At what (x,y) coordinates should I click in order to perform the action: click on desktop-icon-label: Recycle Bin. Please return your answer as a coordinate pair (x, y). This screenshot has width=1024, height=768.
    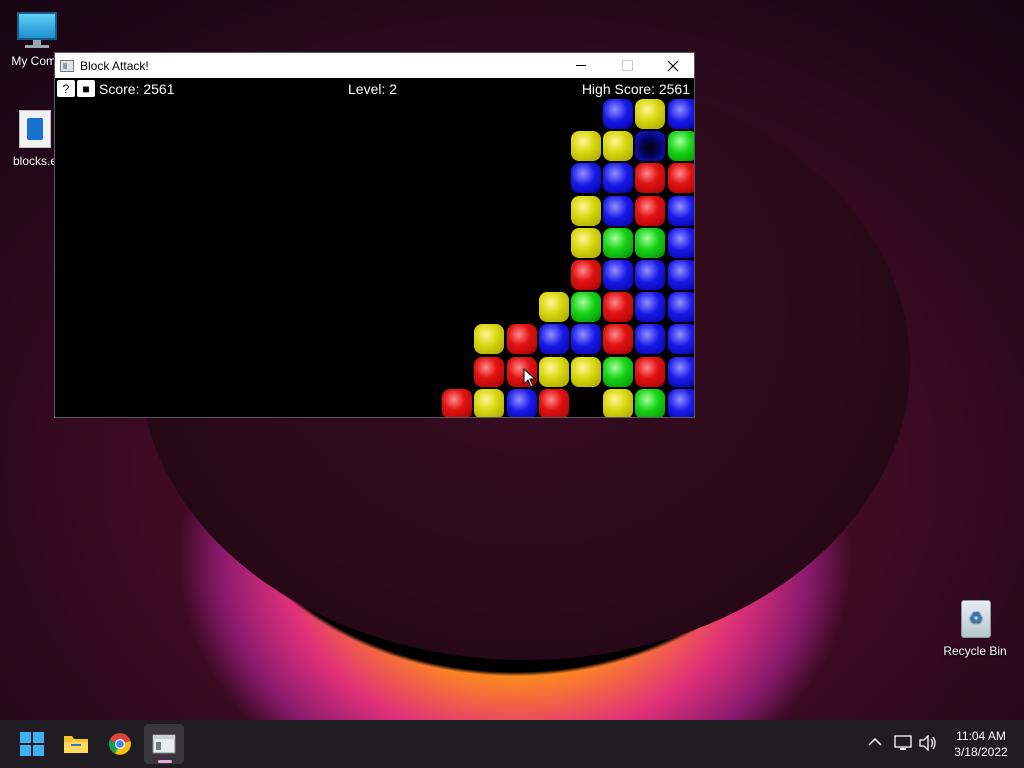
    Looking at the image, I should click on (975, 651).